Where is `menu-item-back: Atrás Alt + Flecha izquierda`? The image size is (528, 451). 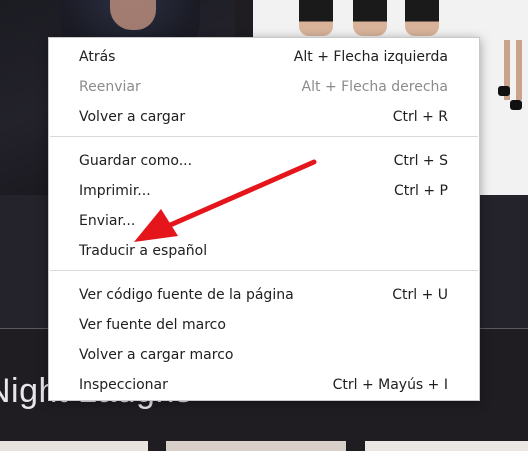
menu-item-back: Atrás Alt + Flecha izquierda is located at coordinates (264, 57).